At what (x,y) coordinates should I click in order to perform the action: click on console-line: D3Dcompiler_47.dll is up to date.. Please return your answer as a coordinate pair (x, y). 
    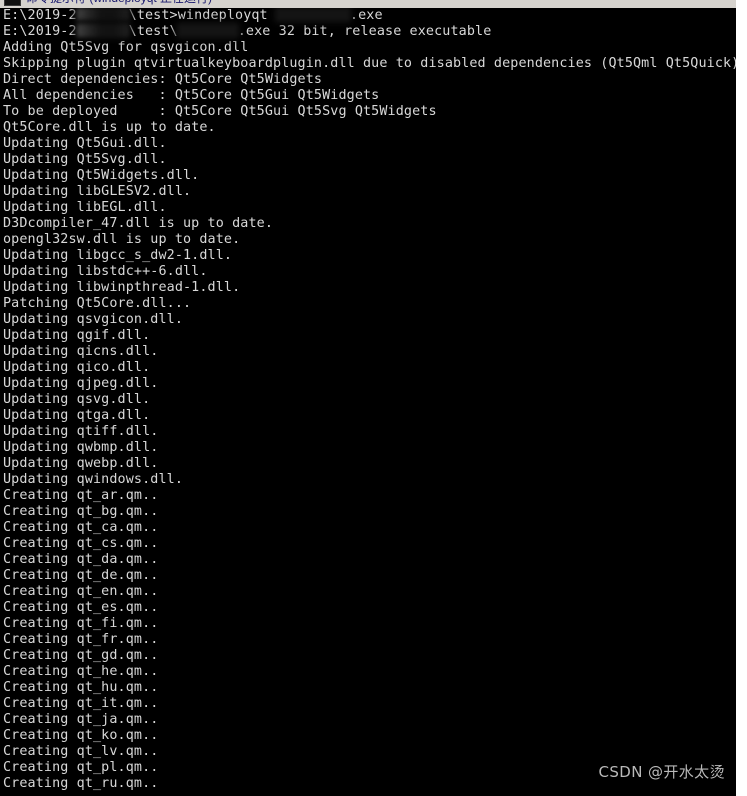
    Looking at the image, I should click on (138, 223).